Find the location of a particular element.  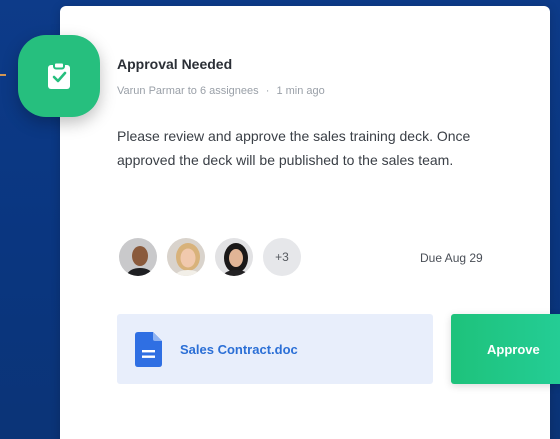

due-date: Due Aug 29 is located at coordinates (451, 258).